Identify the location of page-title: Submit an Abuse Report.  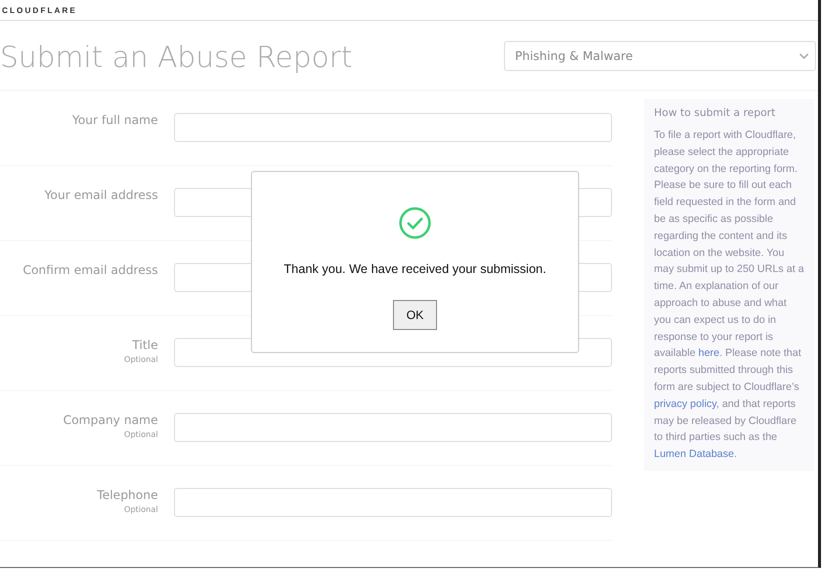
(176, 56).